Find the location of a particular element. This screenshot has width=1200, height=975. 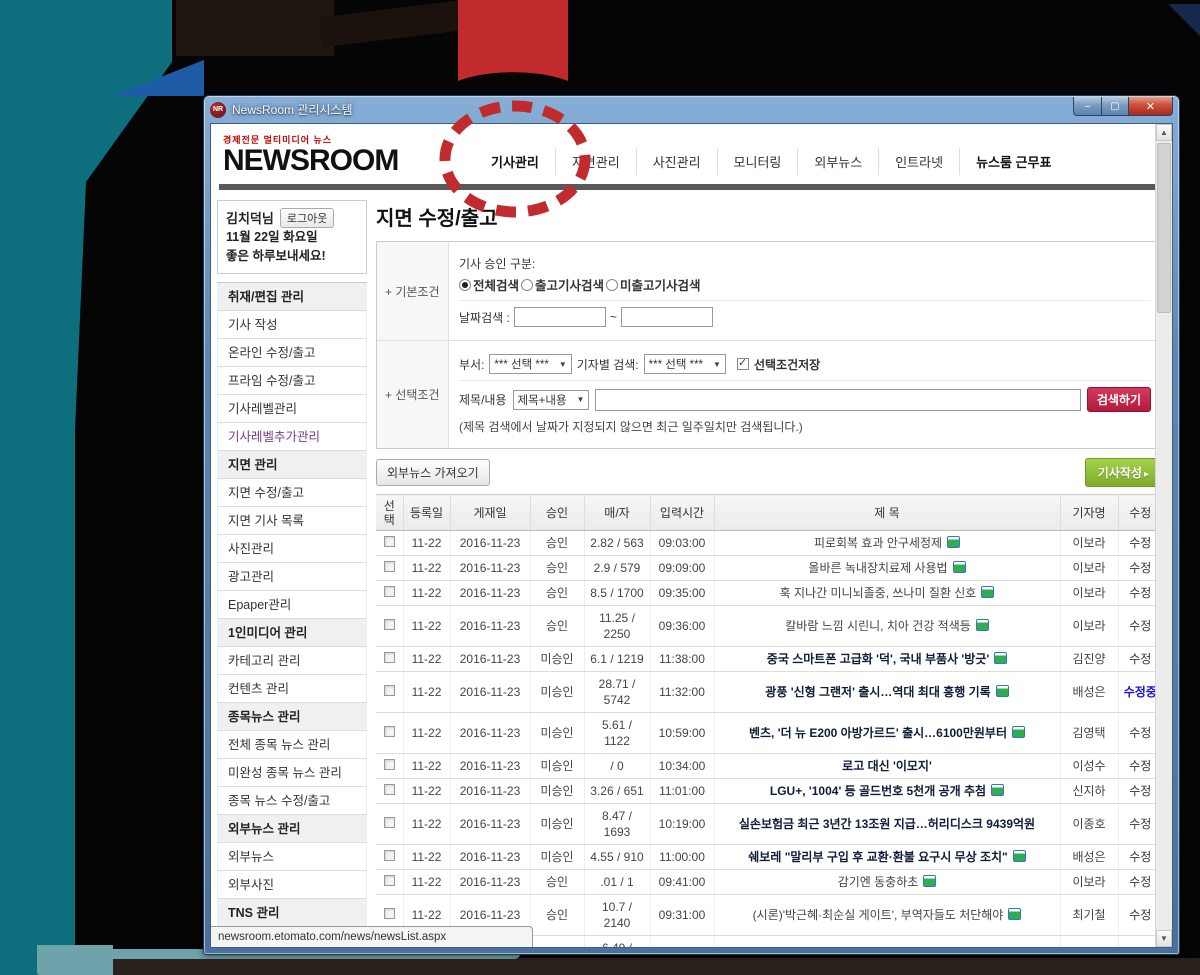

article-title-link: 감기엔 동충하초 is located at coordinates (878, 882).